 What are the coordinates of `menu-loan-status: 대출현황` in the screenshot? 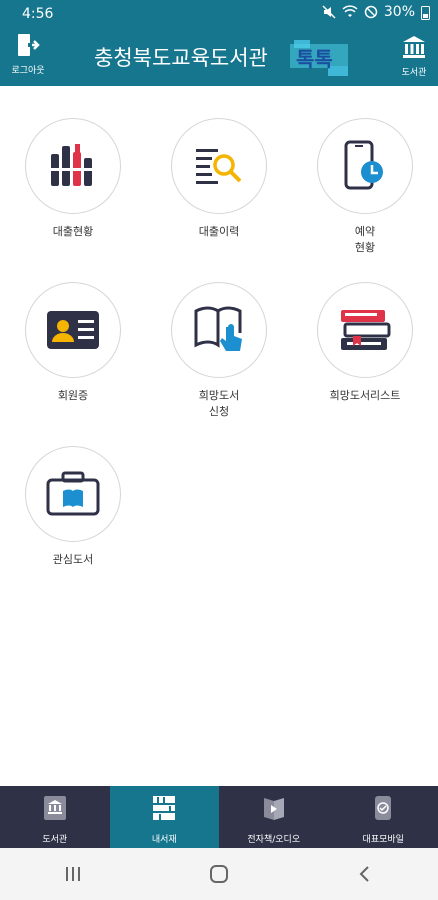 It's located at (73, 179).